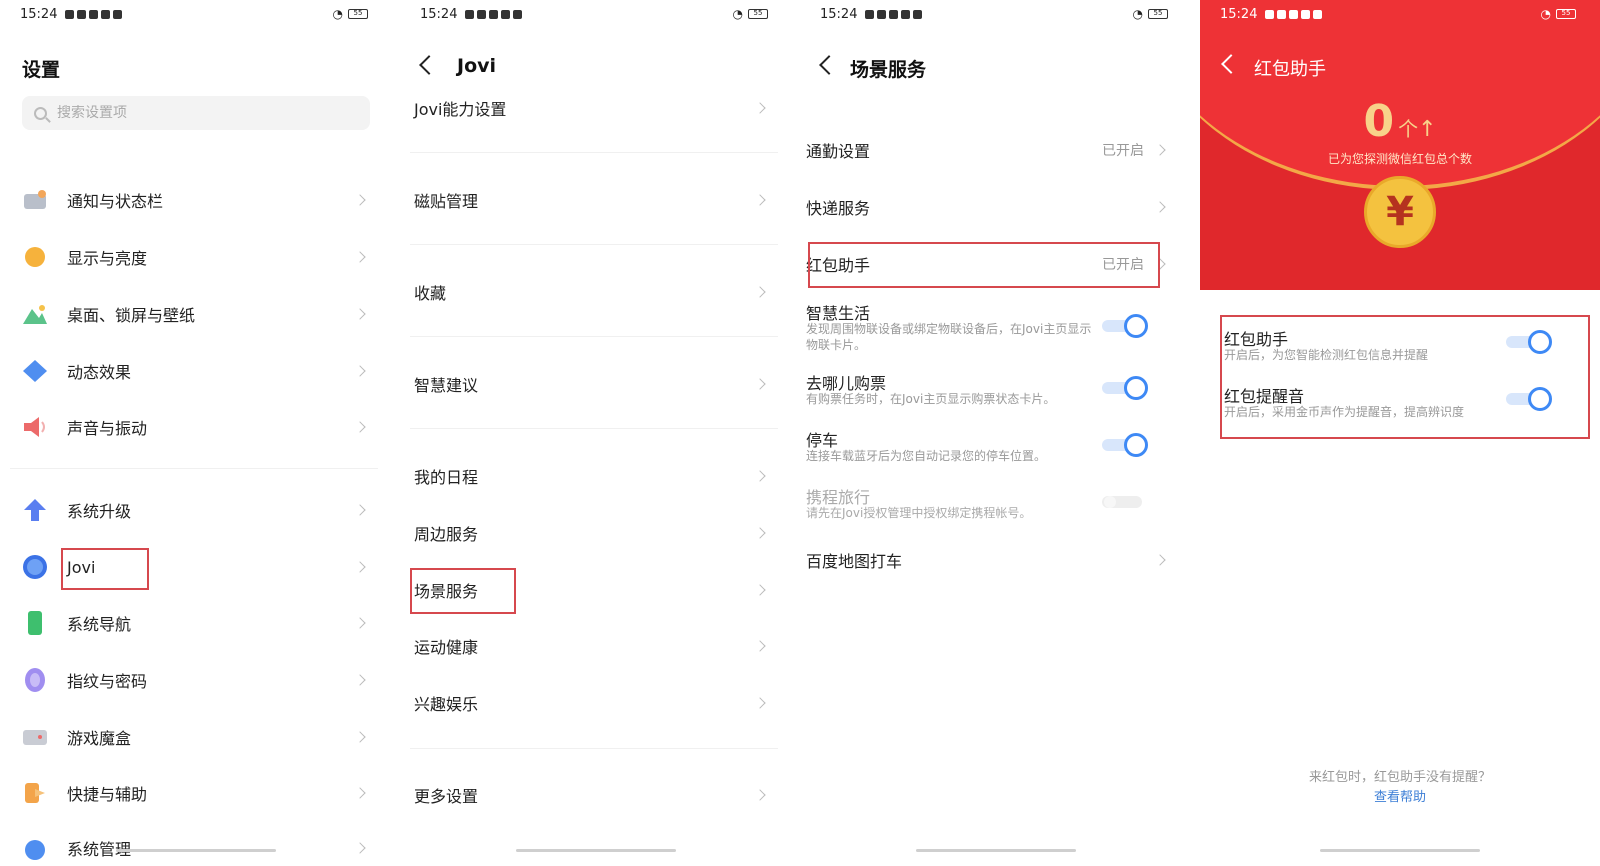 This screenshot has width=1600, height=866. What do you see at coordinates (35, 680) in the screenshot?
I see `fingerprint-icon` at bounding box center [35, 680].